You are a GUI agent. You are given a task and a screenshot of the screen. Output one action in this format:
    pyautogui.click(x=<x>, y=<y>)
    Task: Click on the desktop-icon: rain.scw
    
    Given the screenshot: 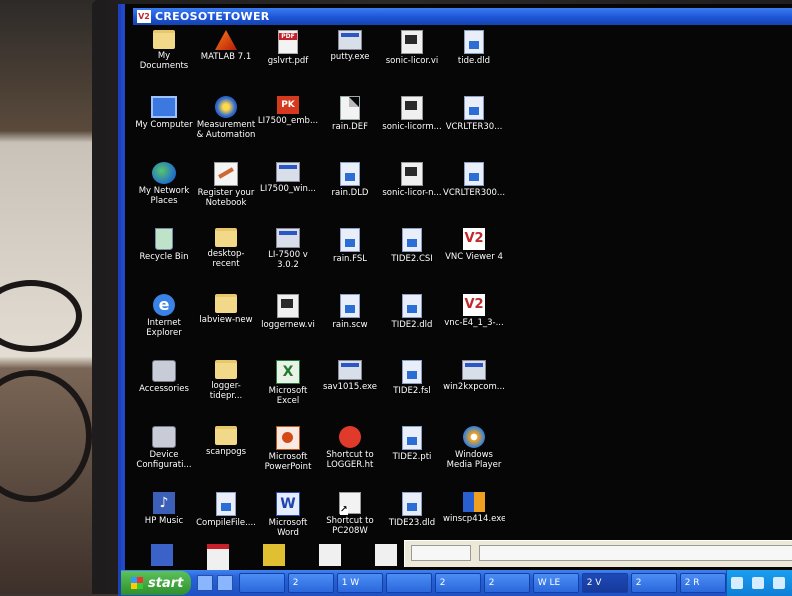 What is the action you would take?
    pyautogui.click(x=350, y=325)
    